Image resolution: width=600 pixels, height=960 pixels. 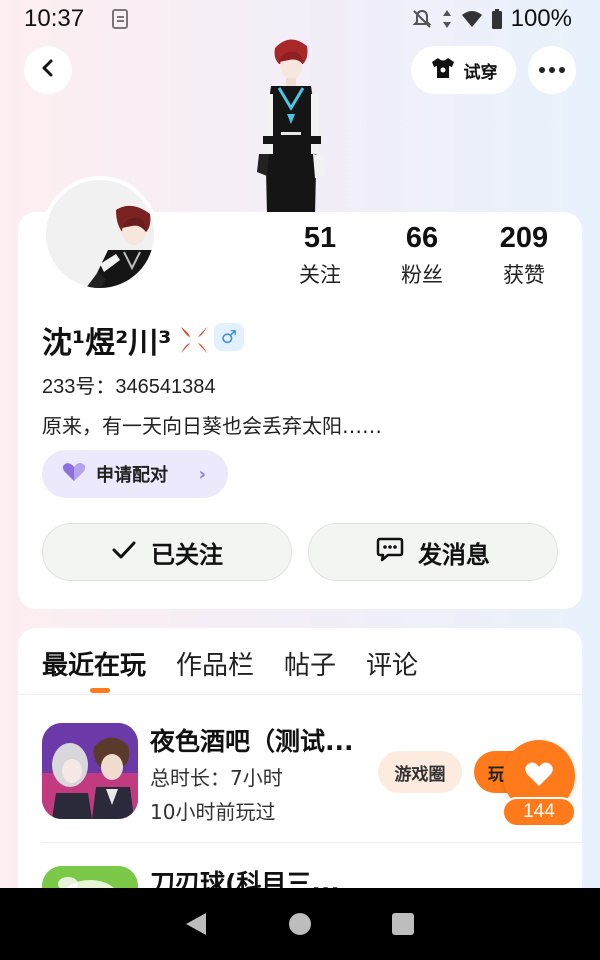 I want to click on profile-stats: 51 关注 66 粉丝 209 获赞, so click(x=425, y=257).